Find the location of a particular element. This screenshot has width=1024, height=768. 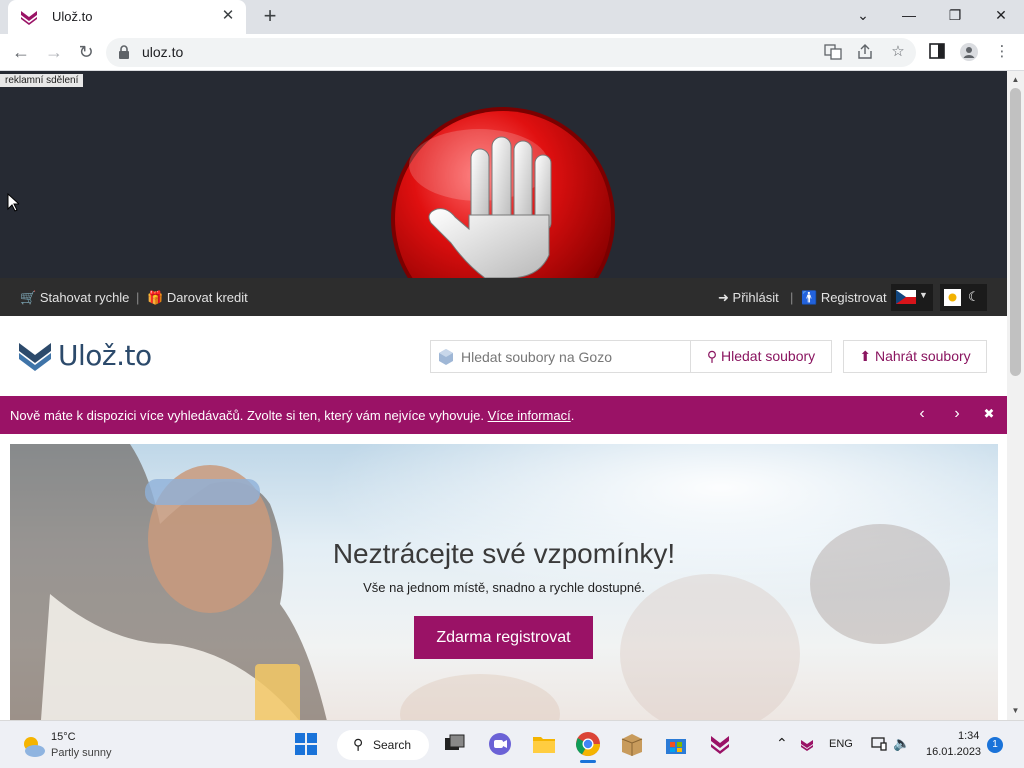

browser-toolbar: ← → ↻ uloz.to ☆ ⋮ is located at coordinates (512, 52).